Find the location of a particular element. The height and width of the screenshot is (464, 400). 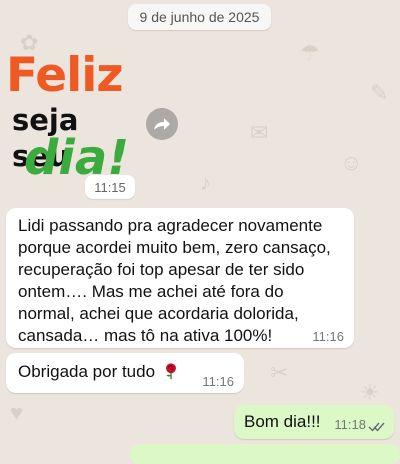

read-double-check-icon is located at coordinates (376, 427).